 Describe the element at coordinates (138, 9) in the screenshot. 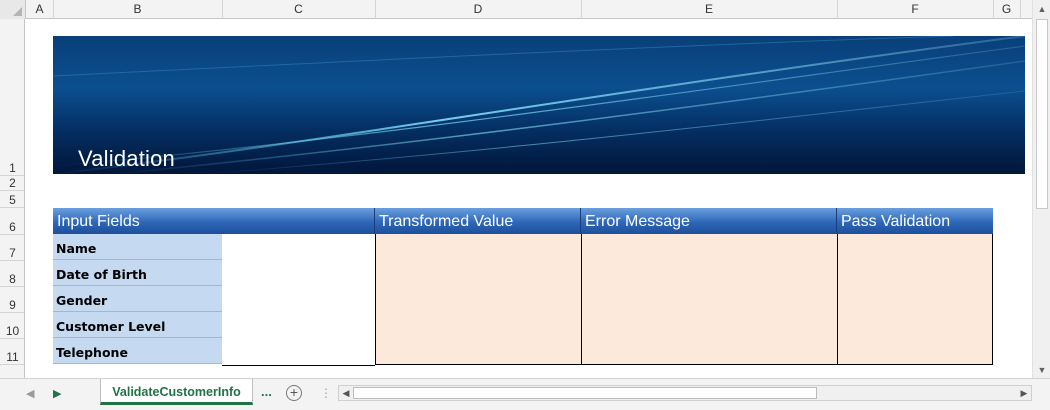

I see `column-header-b: B` at that location.